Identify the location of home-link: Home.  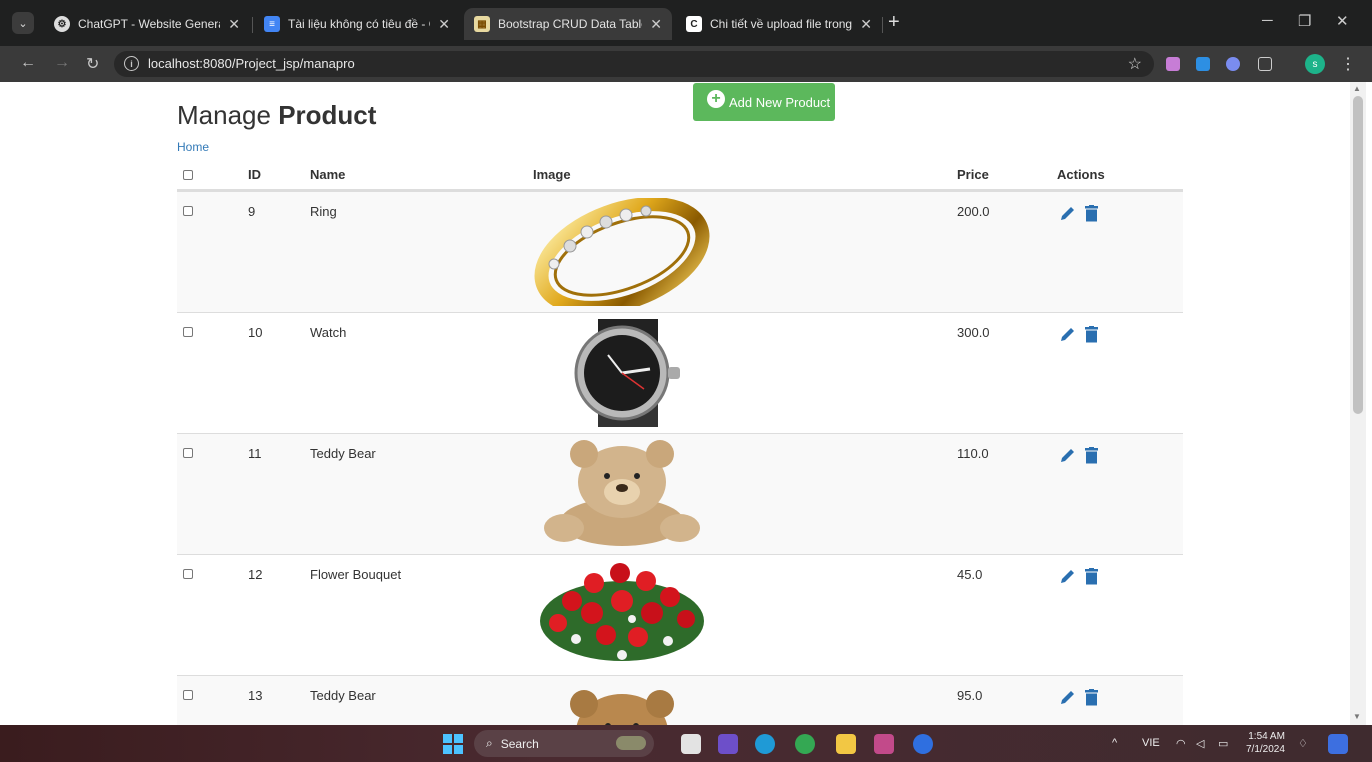
(193, 147).